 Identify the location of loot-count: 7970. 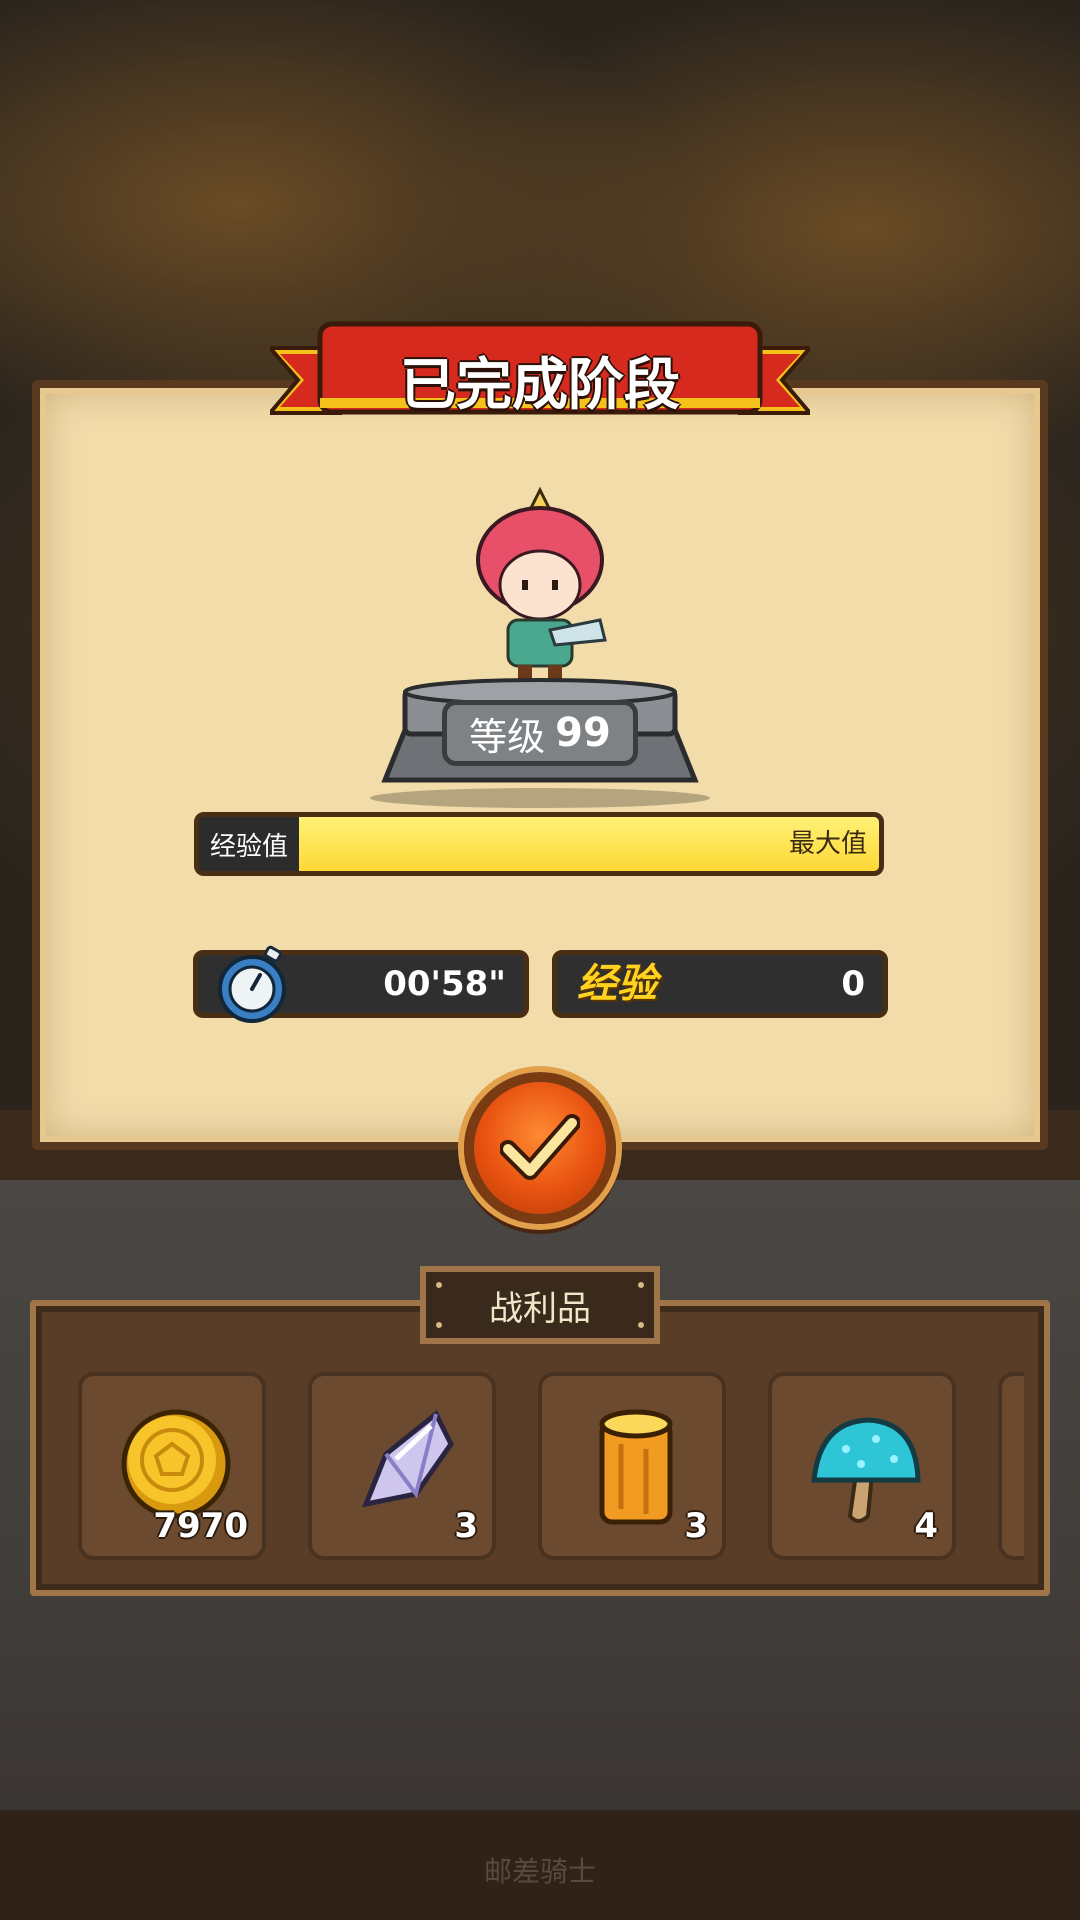
(200, 1526).